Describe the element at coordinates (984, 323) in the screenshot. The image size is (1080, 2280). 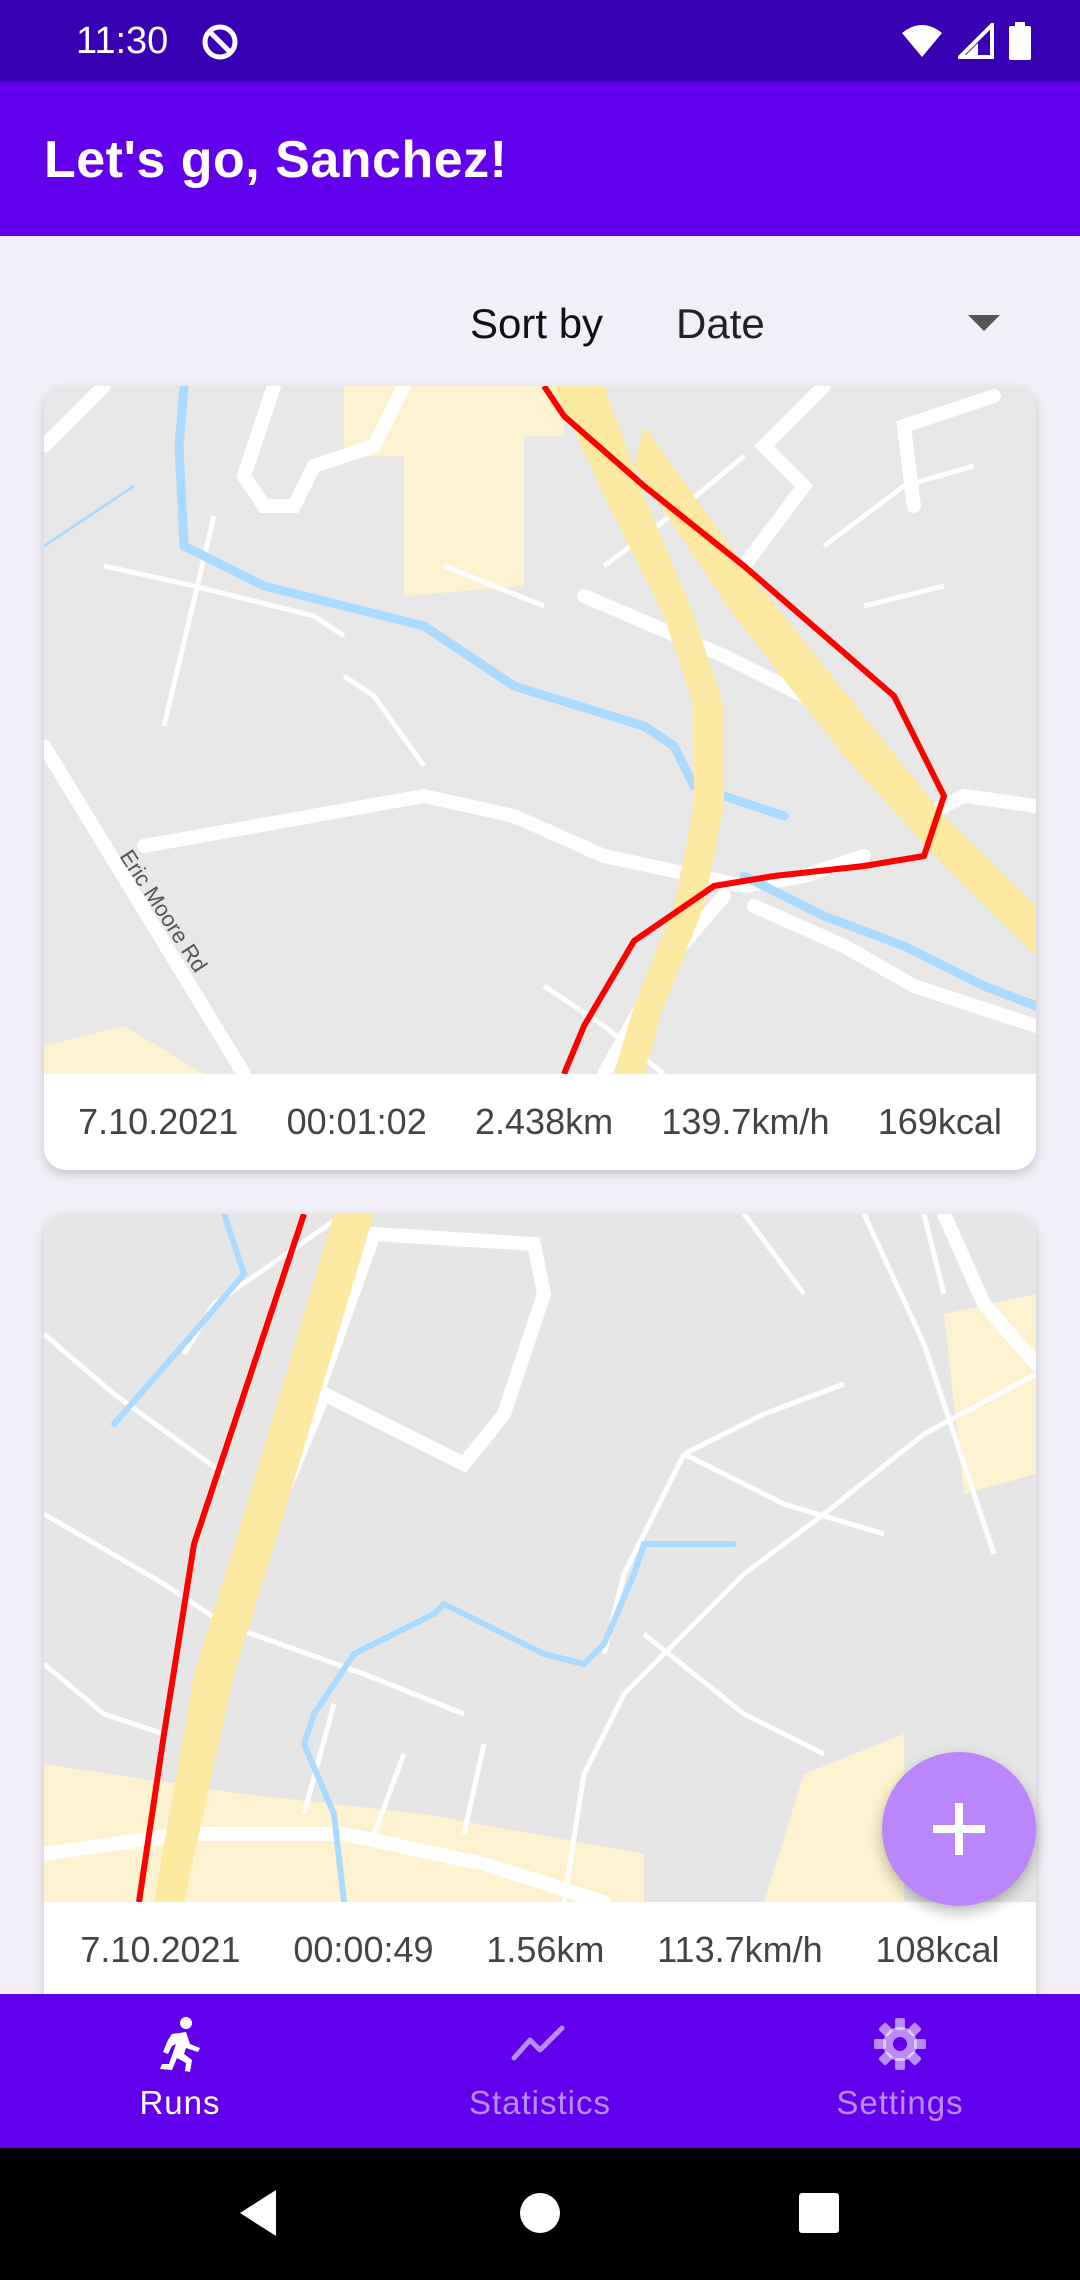
I see `dropdown-arrow-icon` at that location.